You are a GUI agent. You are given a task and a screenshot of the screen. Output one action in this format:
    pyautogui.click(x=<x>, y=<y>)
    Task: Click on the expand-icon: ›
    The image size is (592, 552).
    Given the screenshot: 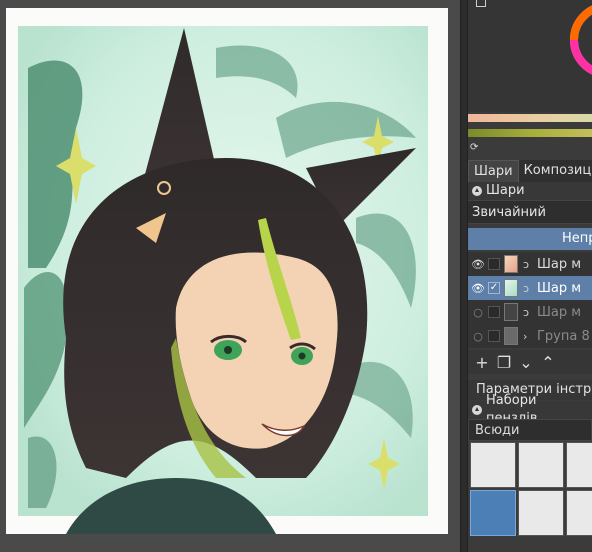 What is the action you would take?
    pyautogui.click(x=529, y=336)
    